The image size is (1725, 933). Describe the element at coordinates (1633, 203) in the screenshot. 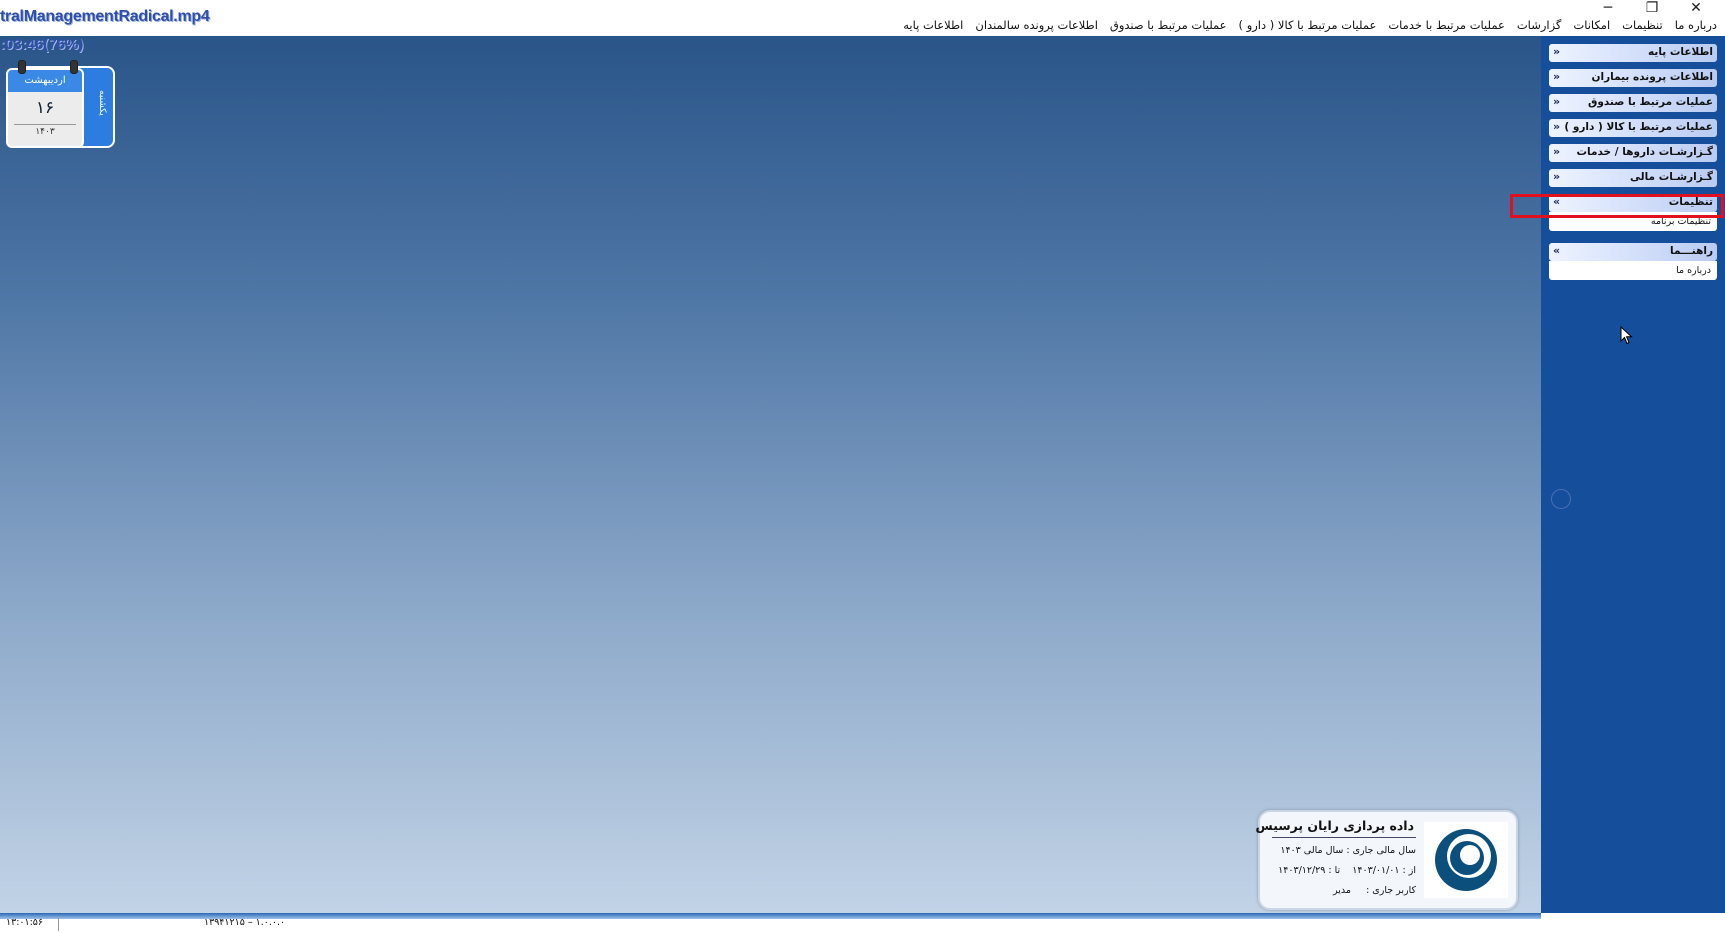

I see `nav-settings: « تنظیمات` at that location.